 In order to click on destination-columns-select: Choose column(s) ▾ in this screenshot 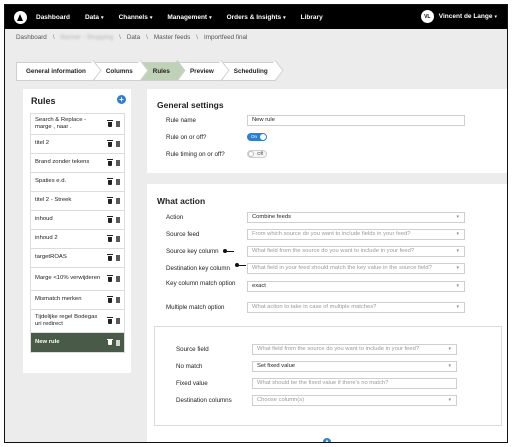, I will do `click(354, 400)`.